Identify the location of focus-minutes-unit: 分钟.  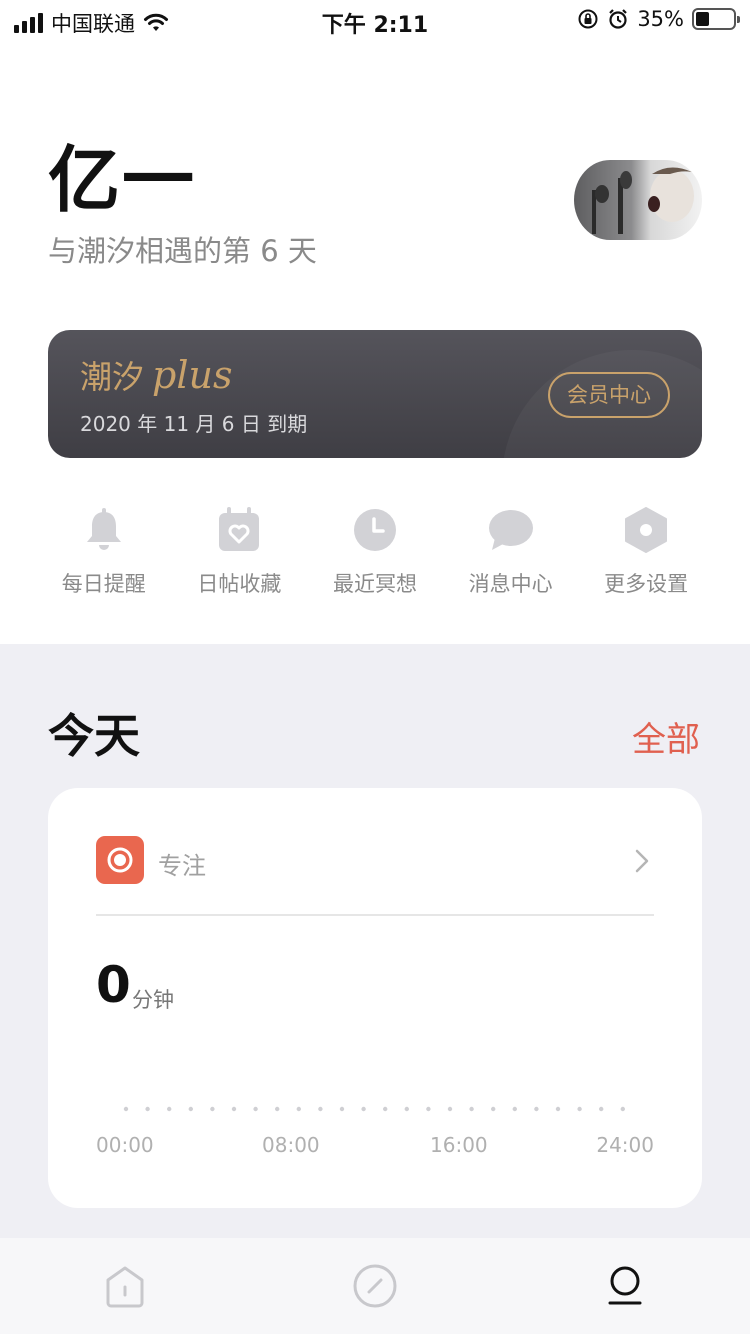
(153, 1000).